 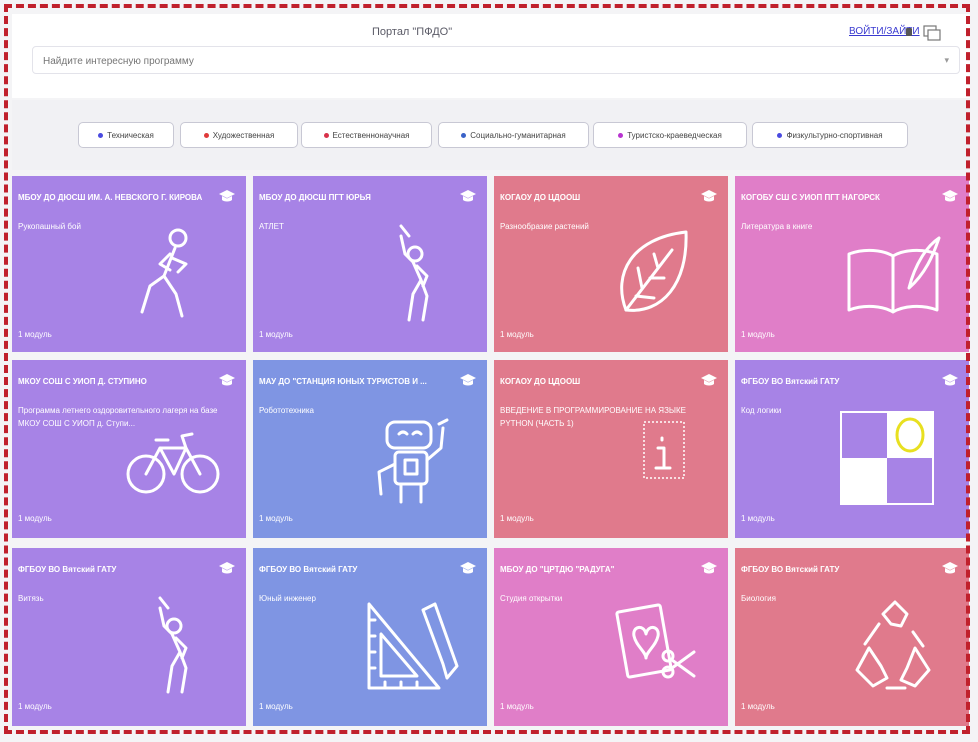 What do you see at coordinates (243, 135) in the screenshot?
I see `filter-chip-label: Художественная` at bounding box center [243, 135].